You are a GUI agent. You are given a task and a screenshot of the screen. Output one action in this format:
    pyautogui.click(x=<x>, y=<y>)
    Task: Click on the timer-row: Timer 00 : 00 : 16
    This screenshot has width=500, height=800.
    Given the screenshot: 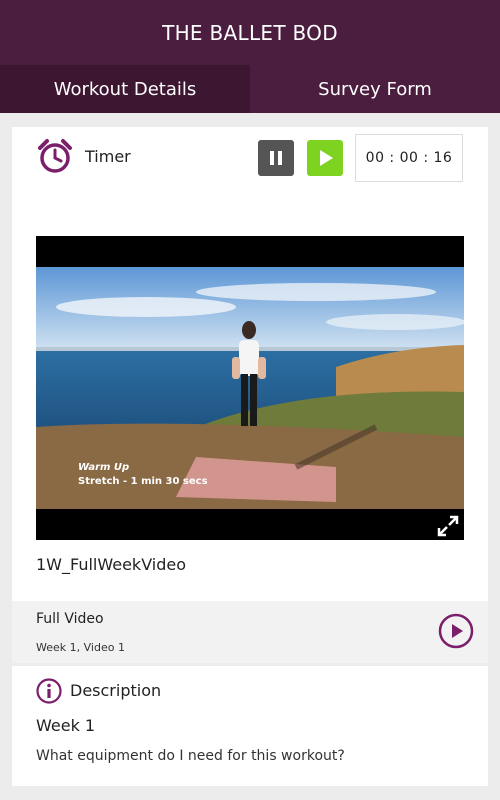 What is the action you would take?
    pyautogui.click(x=250, y=158)
    